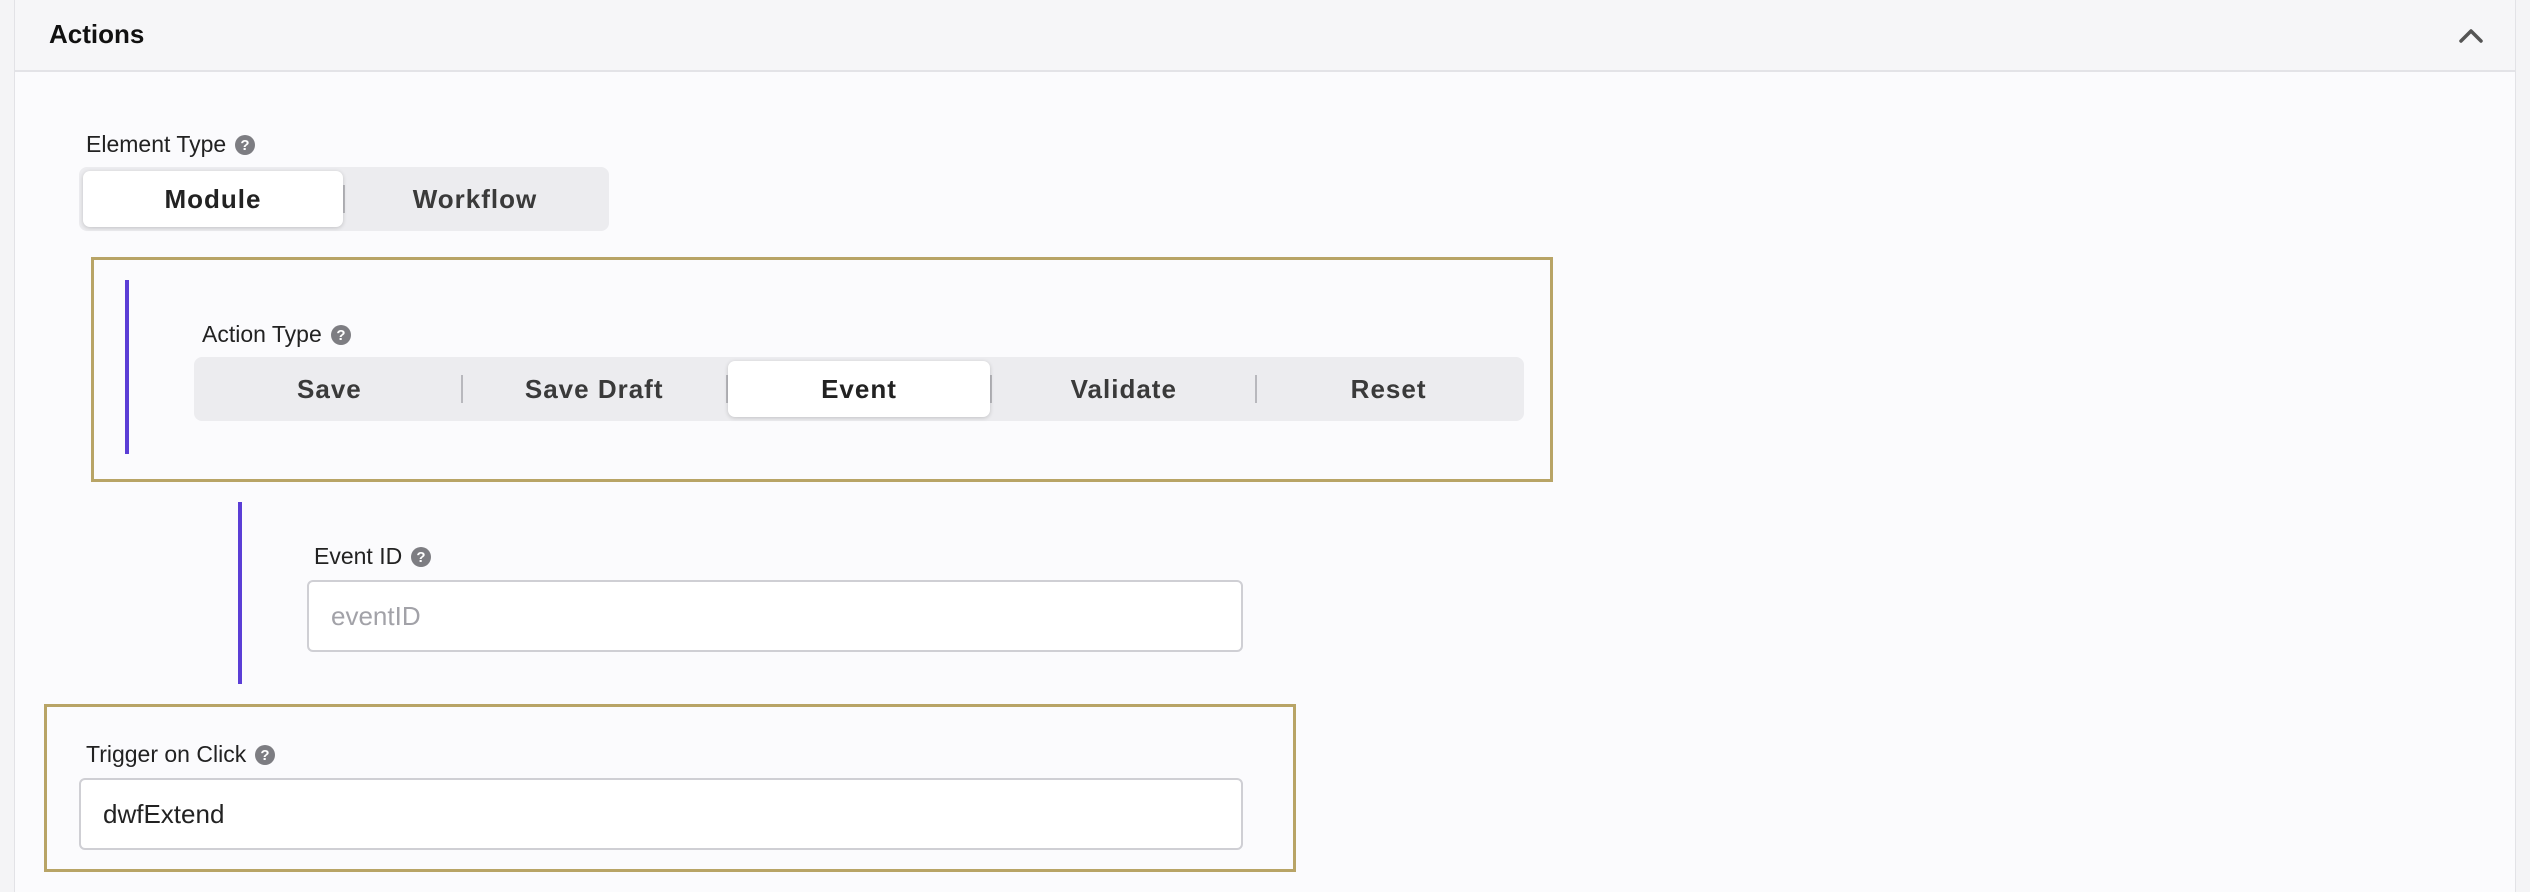  What do you see at coordinates (166, 754) in the screenshot?
I see `trigger-on-click-label: Trigger on Click` at bounding box center [166, 754].